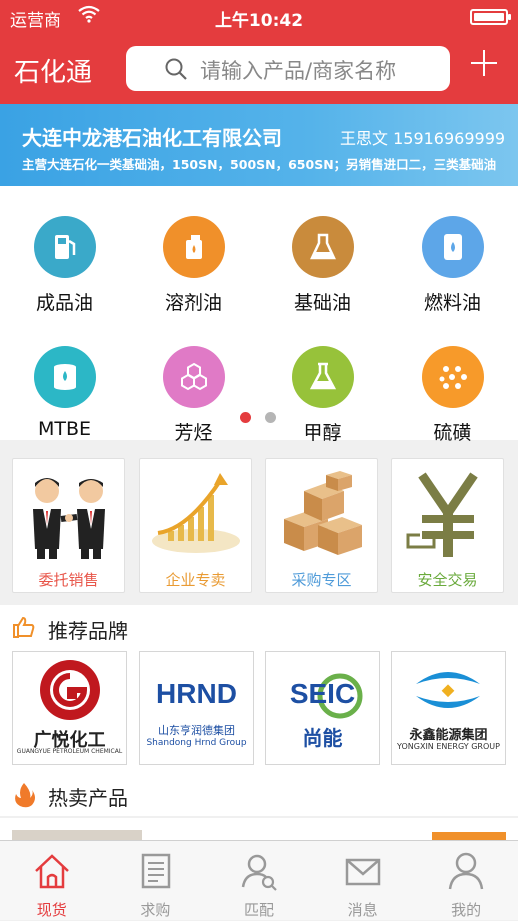  What do you see at coordinates (484, 62) in the screenshot?
I see `add-button` at bounding box center [484, 62].